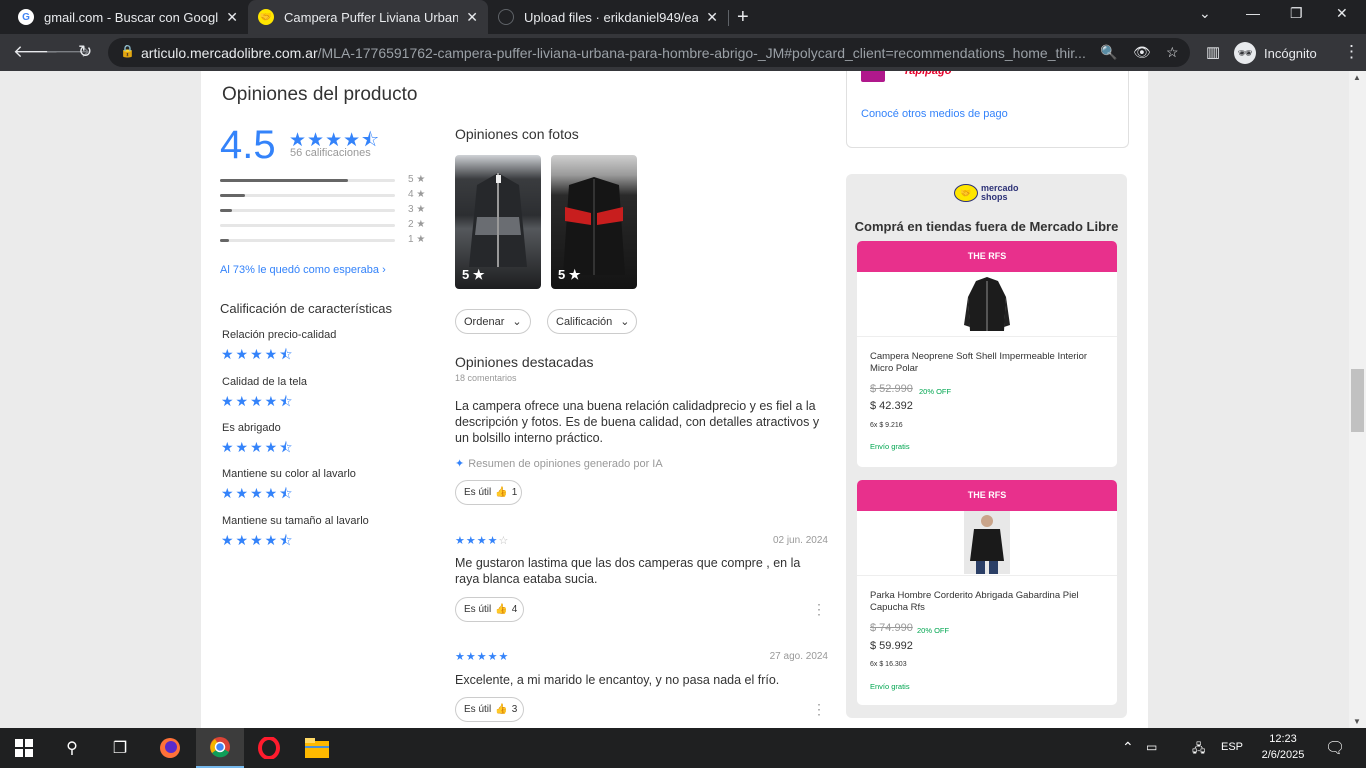 This screenshot has width=1366, height=768. What do you see at coordinates (1232, 747) in the screenshot?
I see `language-indicator: ESP` at bounding box center [1232, 747].